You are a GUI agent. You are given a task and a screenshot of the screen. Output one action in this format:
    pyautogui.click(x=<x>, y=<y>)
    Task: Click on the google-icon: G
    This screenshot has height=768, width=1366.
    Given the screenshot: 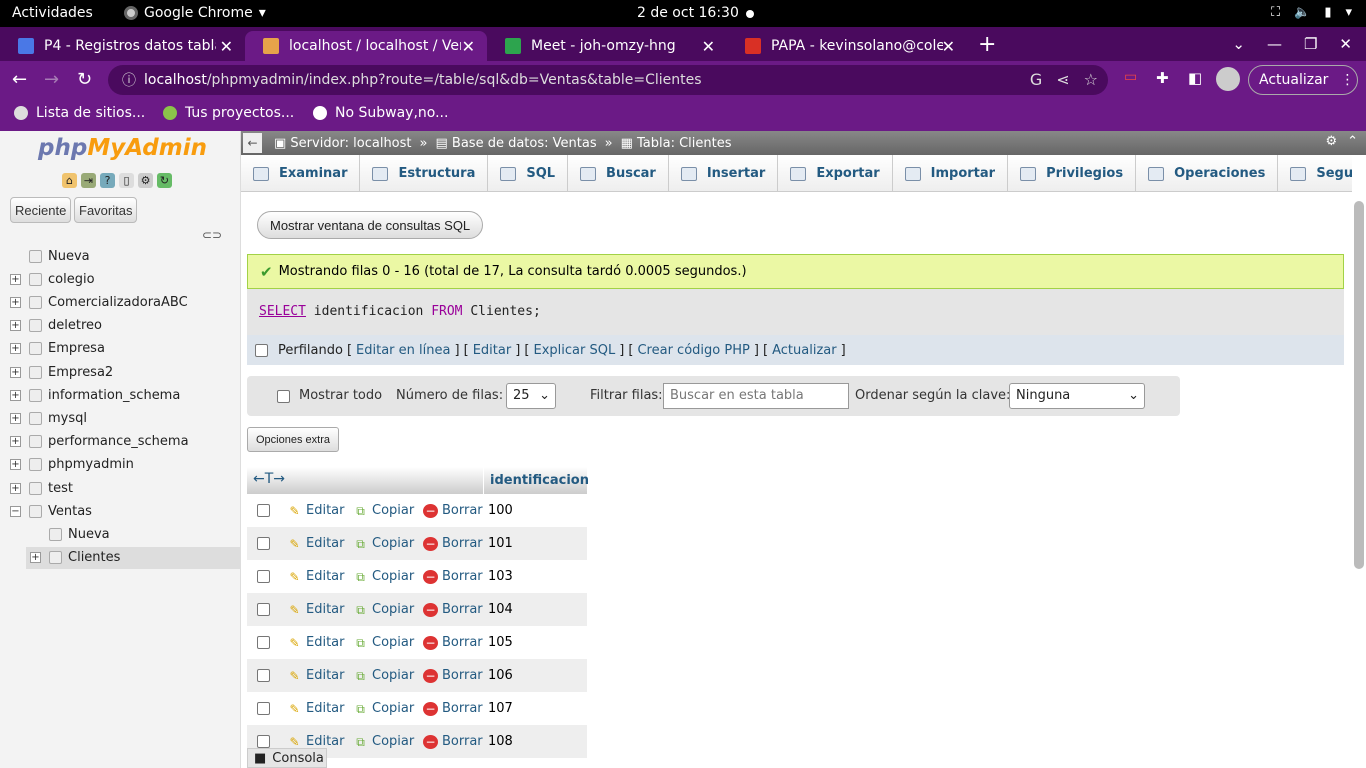 What is the action you would take?
    pyautogui.click(x=1036, y=79)
    